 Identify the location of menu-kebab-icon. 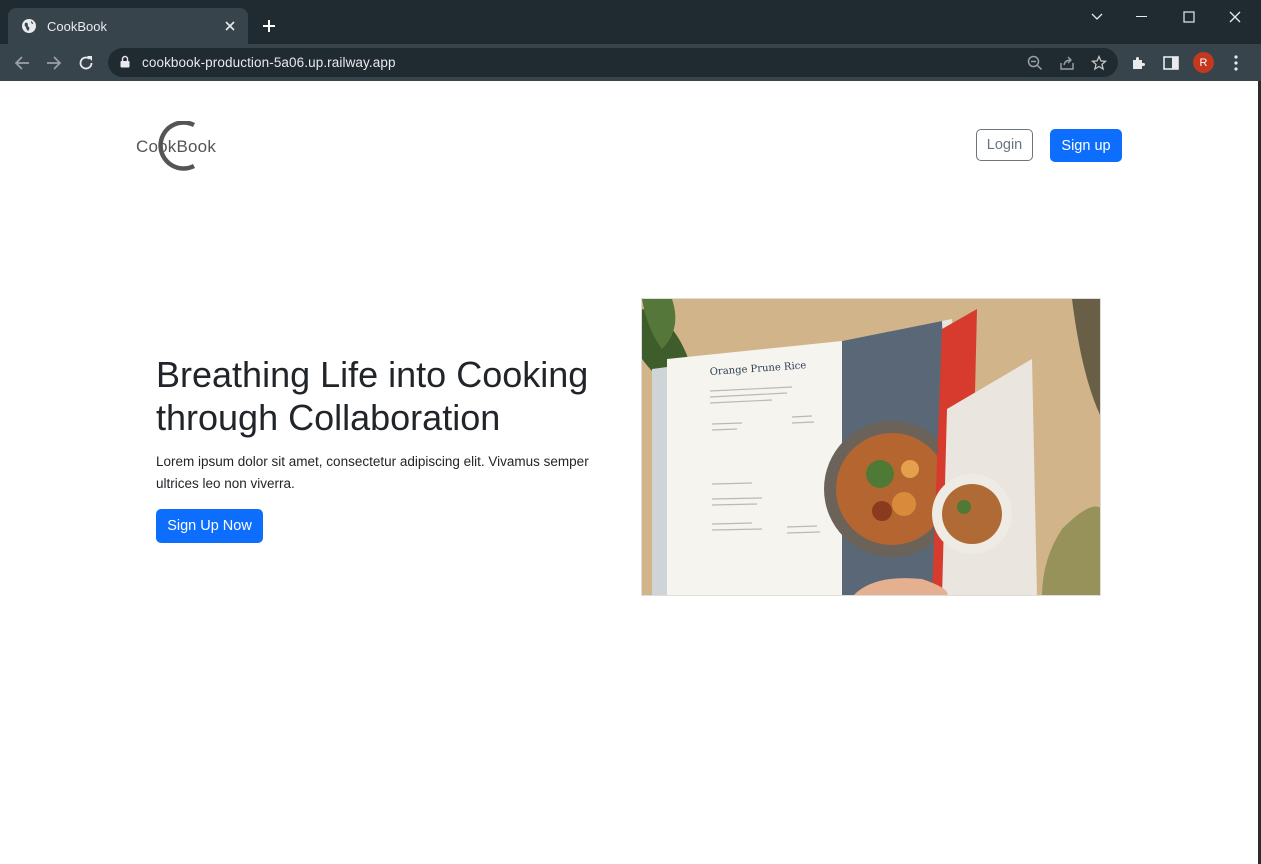
(1236, 63).